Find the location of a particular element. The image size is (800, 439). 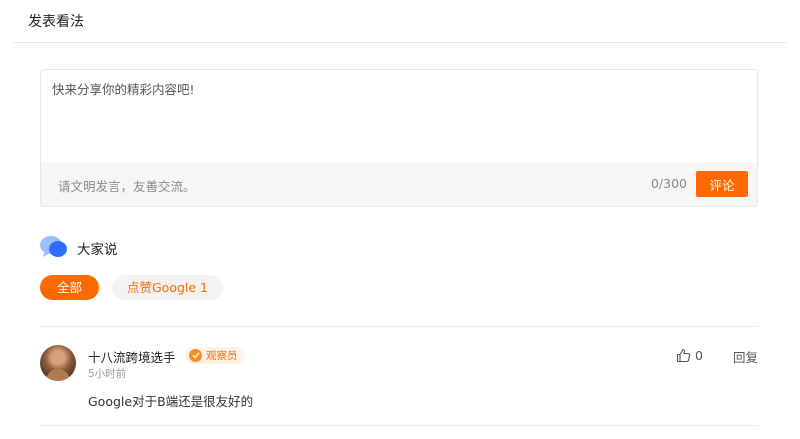

editor-footer: 请文明发言，友善交流。 0/300 评论 is located at coordinates (399, 184).